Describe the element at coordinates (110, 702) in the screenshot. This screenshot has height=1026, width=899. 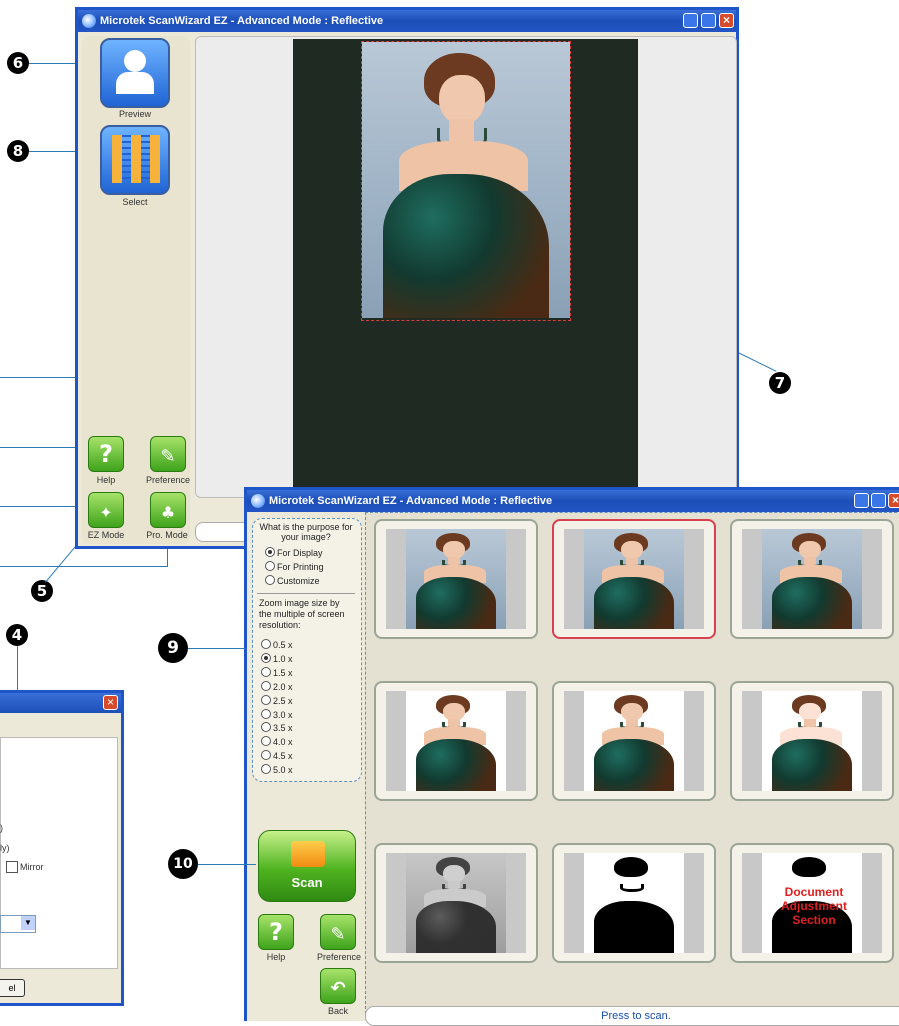
I see `dialog-close-button: ×` at that location.